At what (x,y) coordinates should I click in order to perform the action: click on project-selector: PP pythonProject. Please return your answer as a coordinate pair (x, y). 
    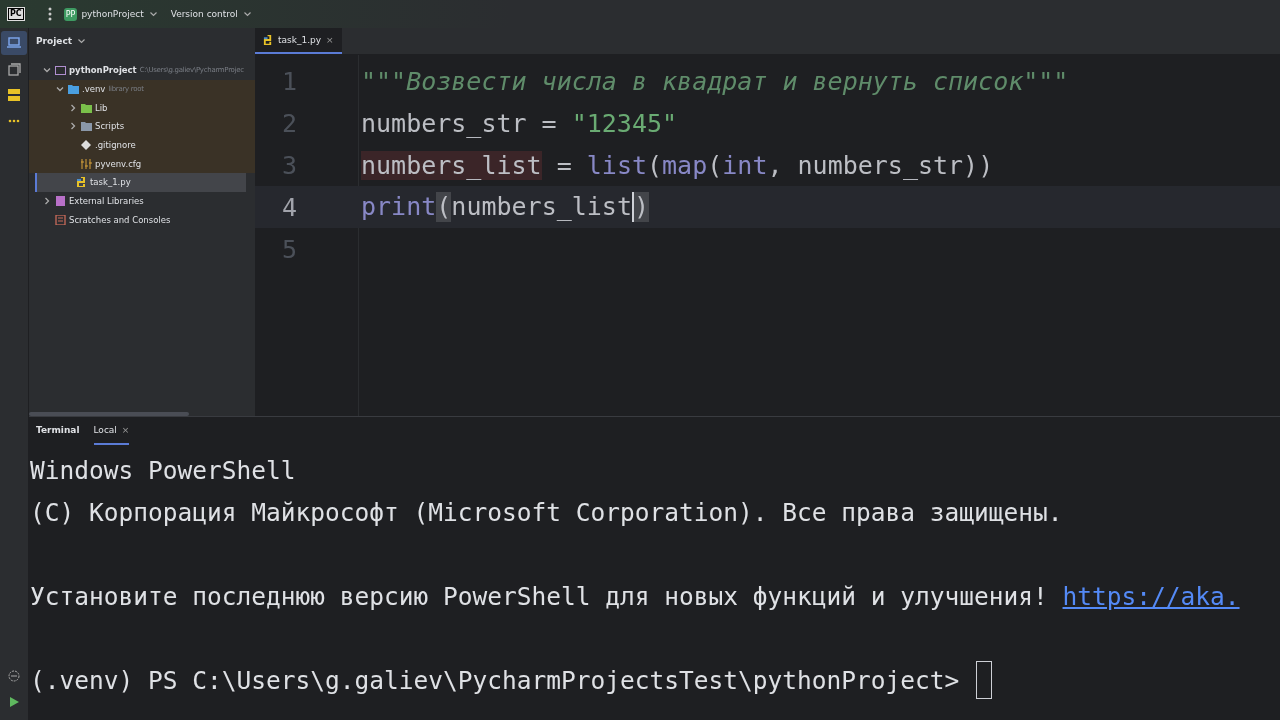
    Looking at the image, I should click on (110, 14).